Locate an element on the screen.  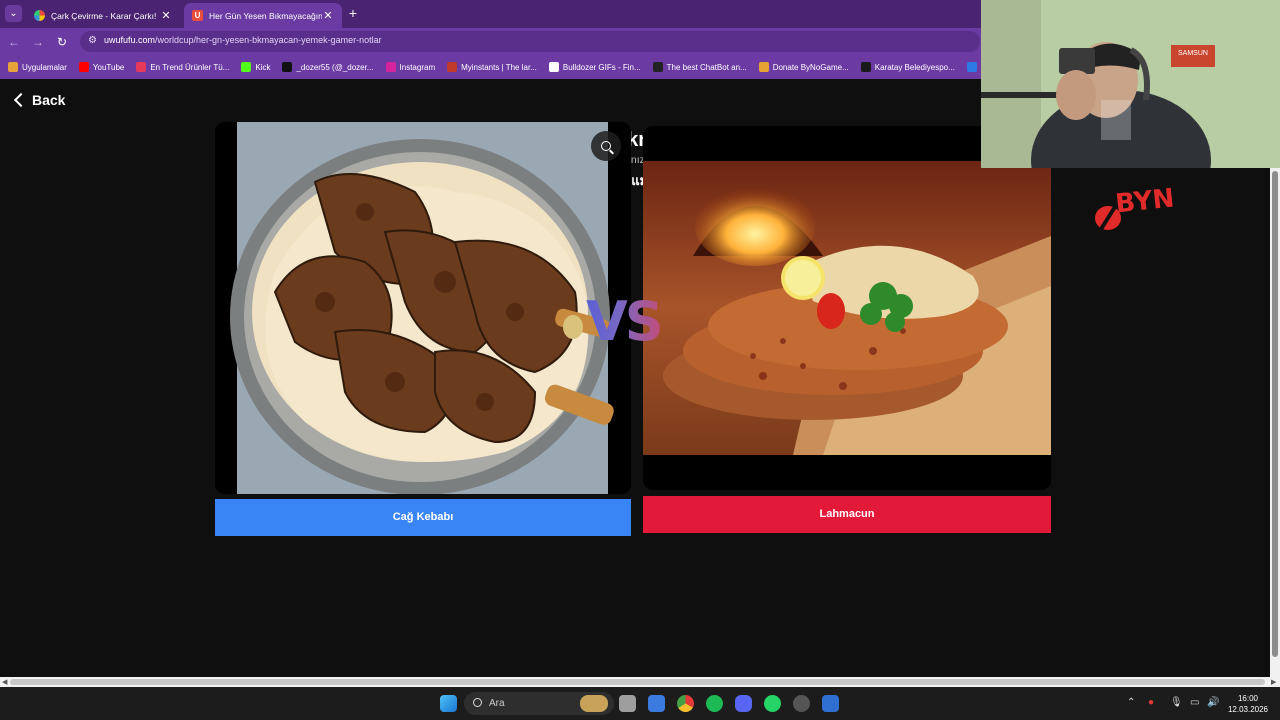
back-button: Back is located at coordinates (38, 100).